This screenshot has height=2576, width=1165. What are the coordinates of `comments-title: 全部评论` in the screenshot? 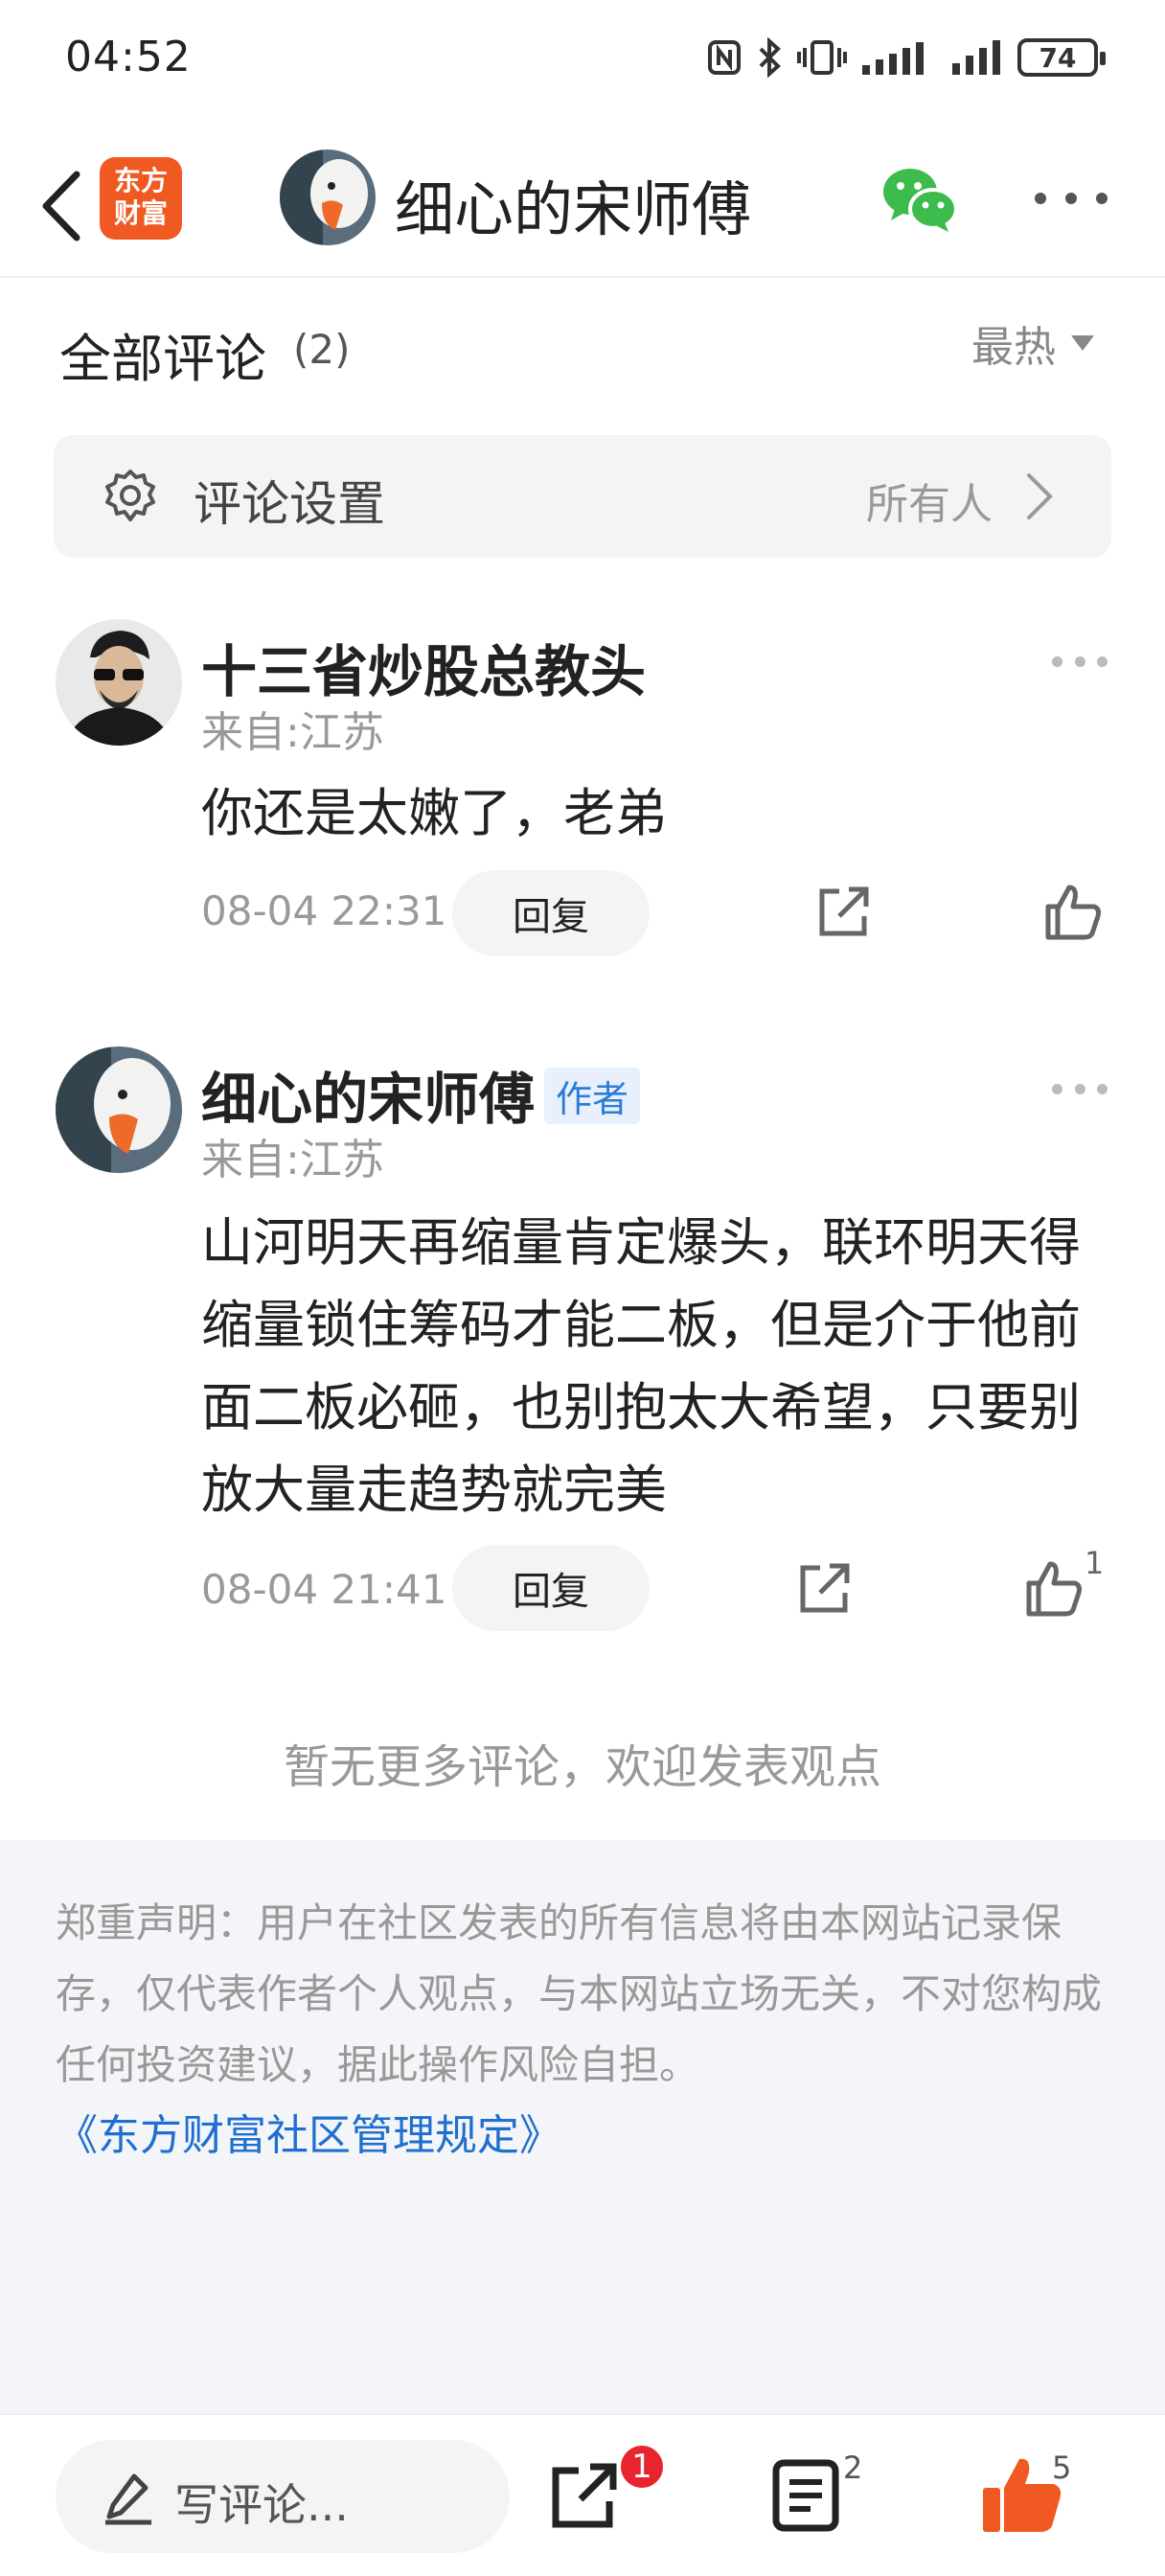 It's located at (162, 359).